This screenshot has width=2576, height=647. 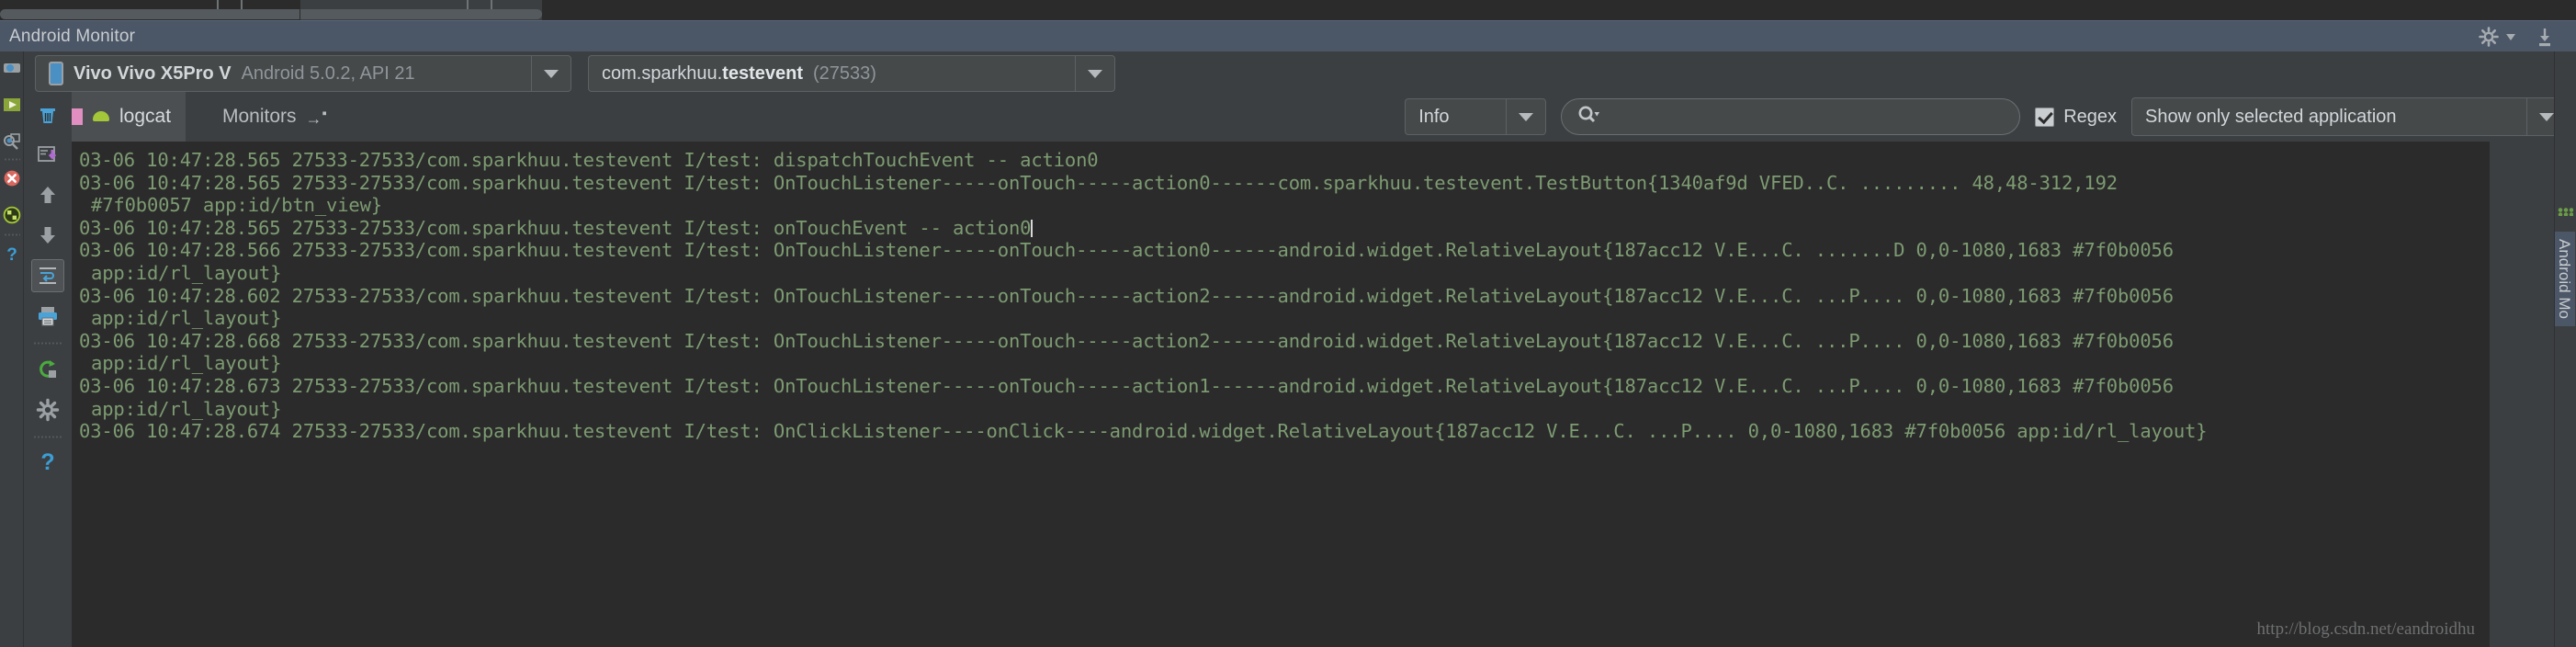 I want to click on process-dropdown-button, so click(x=1095, y=73).